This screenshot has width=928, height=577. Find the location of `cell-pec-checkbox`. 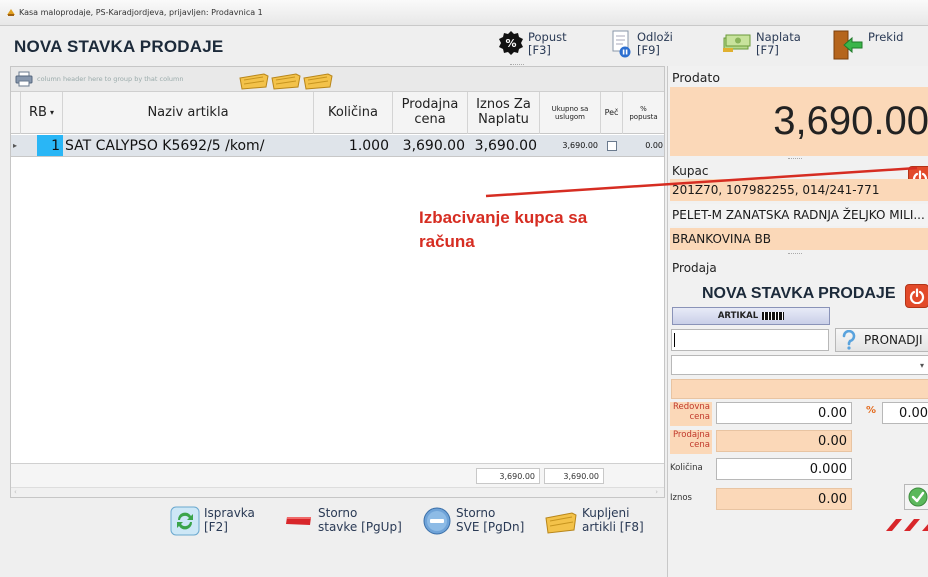

cell-pec-checkbox is located at coordinates (612, 145).